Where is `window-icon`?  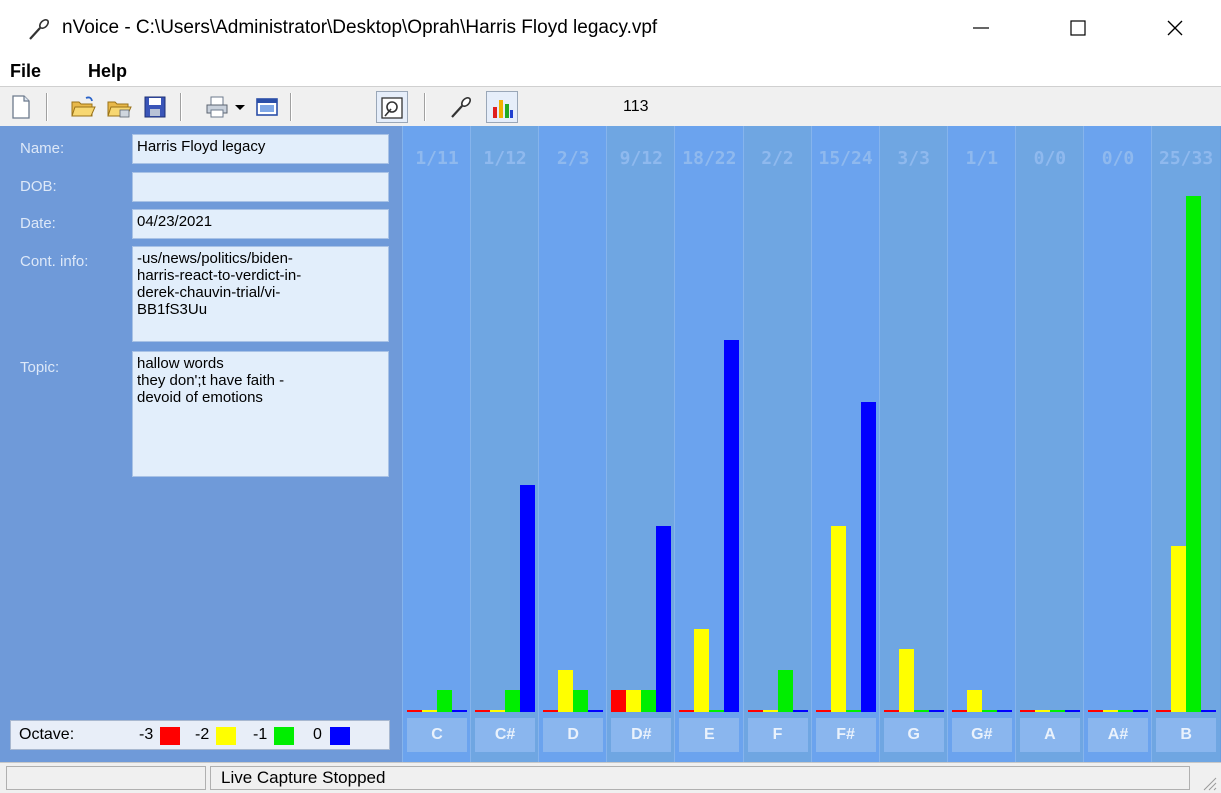
window-icon is located at coordinates (267, 107).